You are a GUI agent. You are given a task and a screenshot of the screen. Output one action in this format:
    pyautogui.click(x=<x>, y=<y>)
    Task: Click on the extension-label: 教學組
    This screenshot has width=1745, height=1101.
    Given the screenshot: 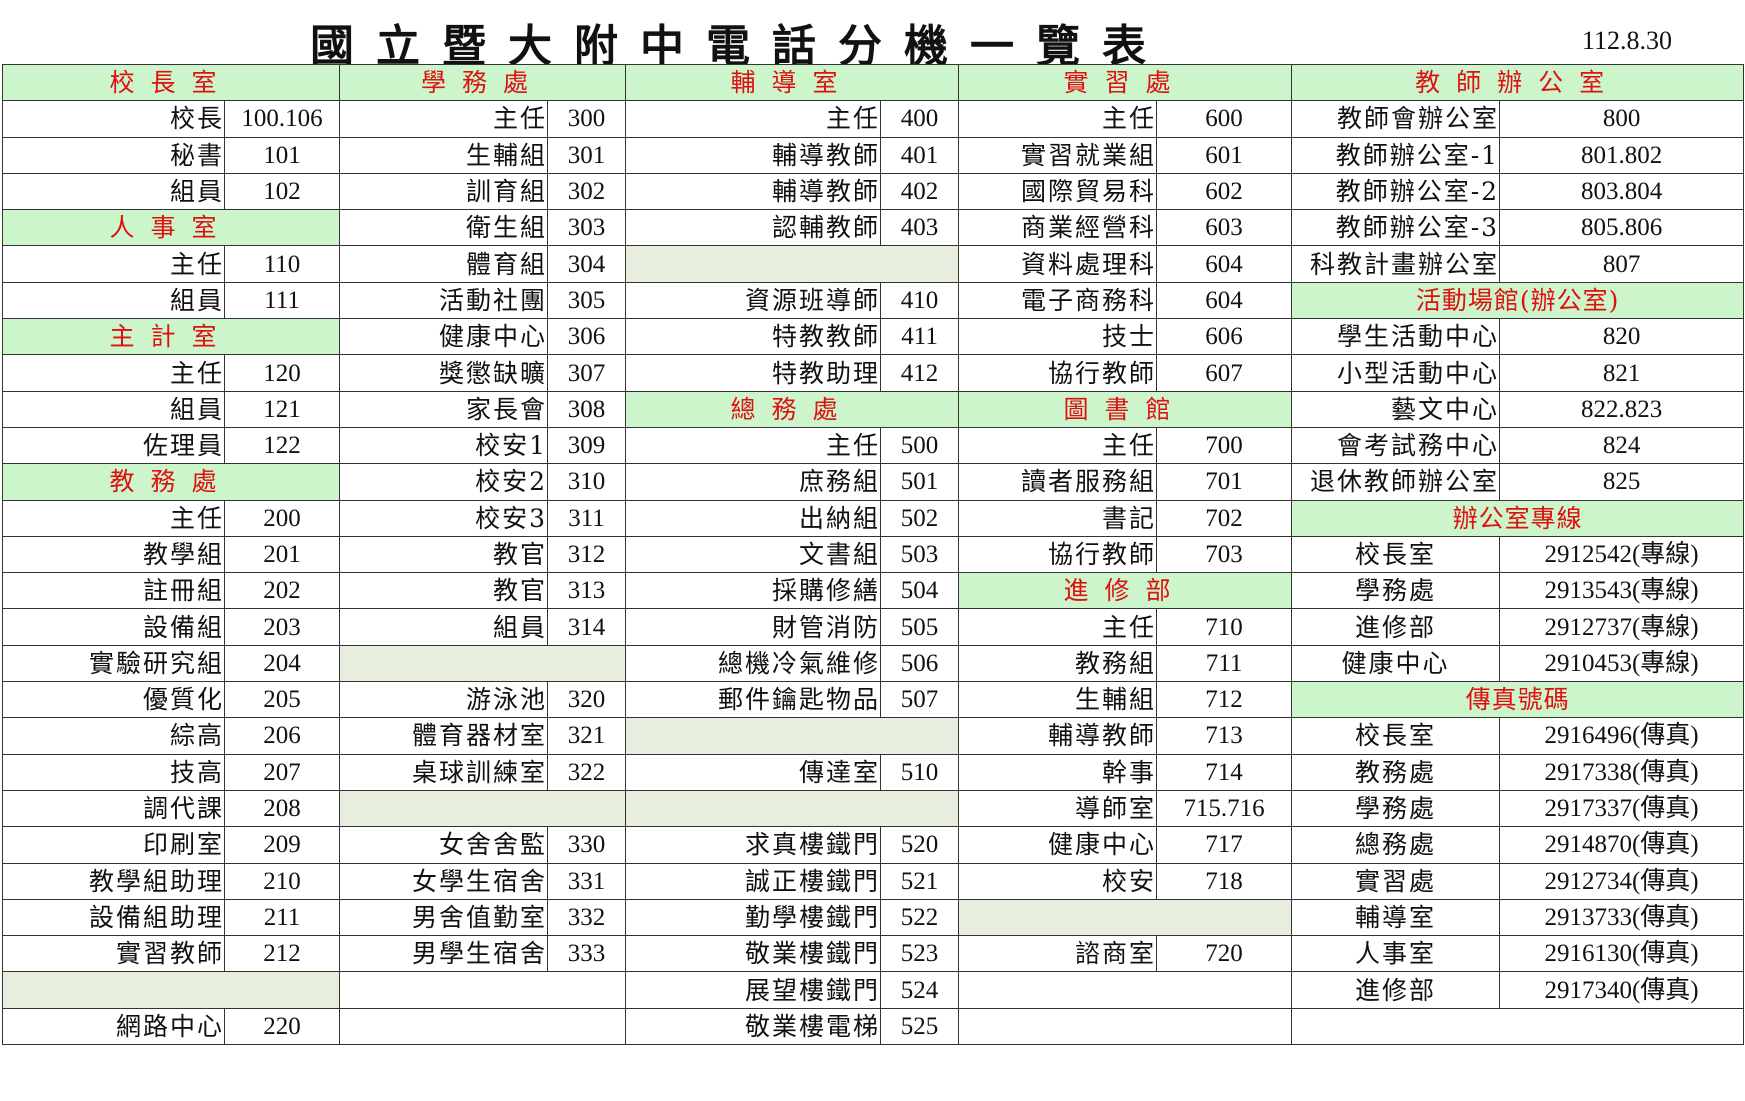 What is the action you would take?
    pyautogui.click(x=113, y=554)
    